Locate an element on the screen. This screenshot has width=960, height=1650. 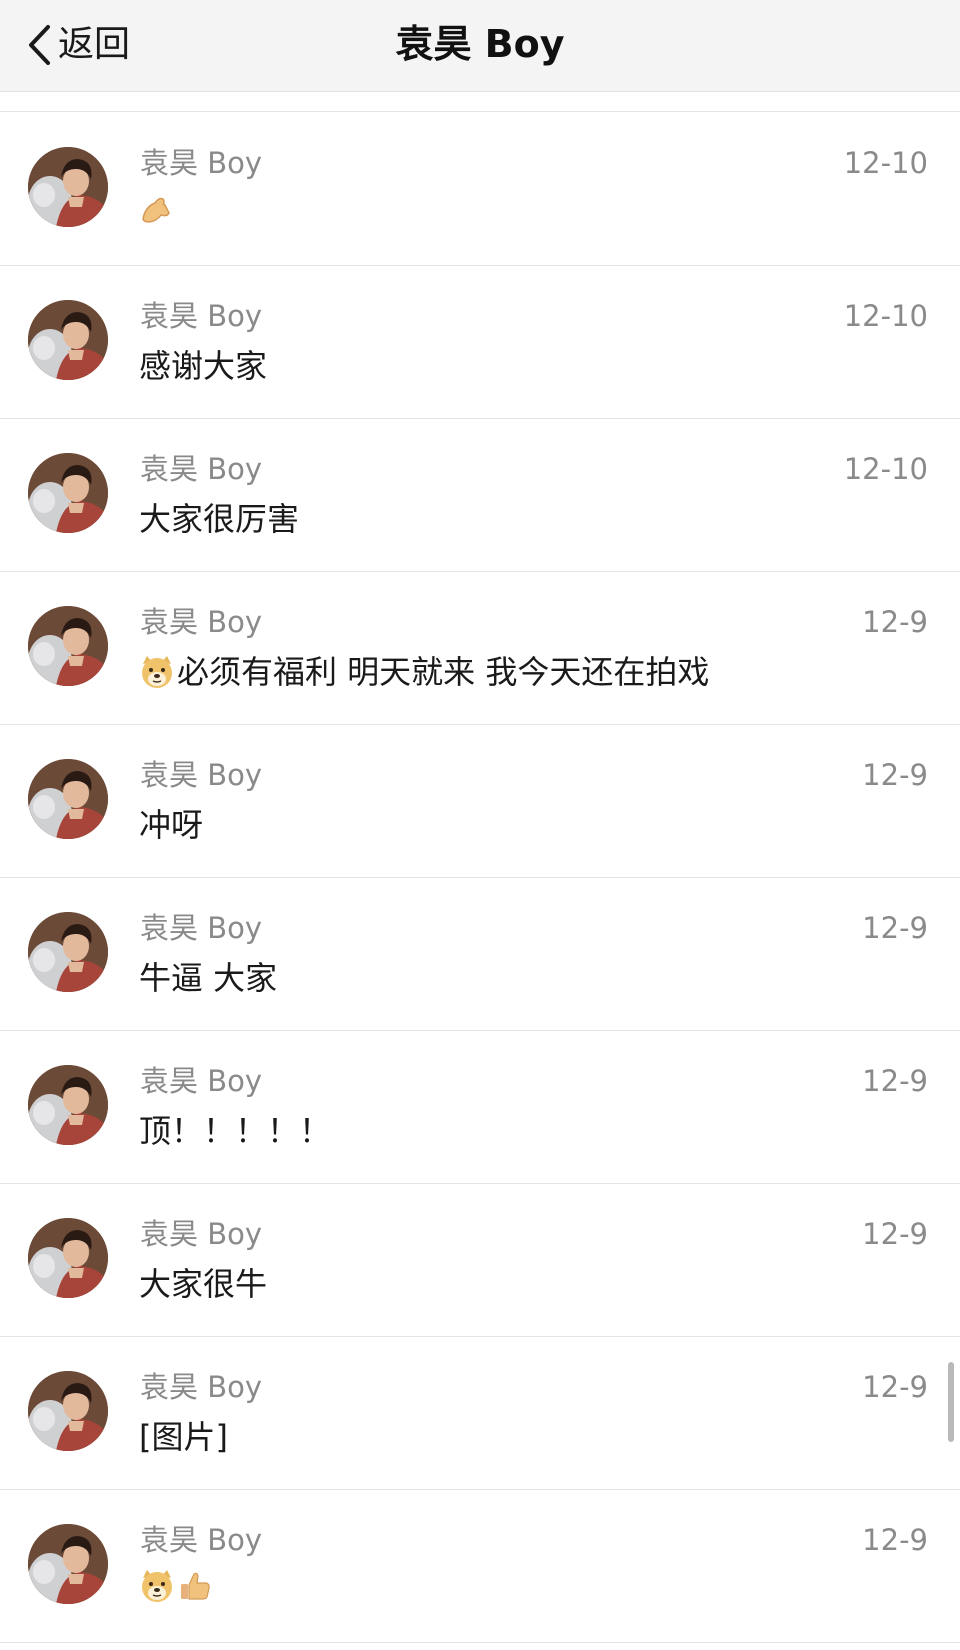
nav-bar: 返回 袁昊 Boy is located at coordinates (480, 46).